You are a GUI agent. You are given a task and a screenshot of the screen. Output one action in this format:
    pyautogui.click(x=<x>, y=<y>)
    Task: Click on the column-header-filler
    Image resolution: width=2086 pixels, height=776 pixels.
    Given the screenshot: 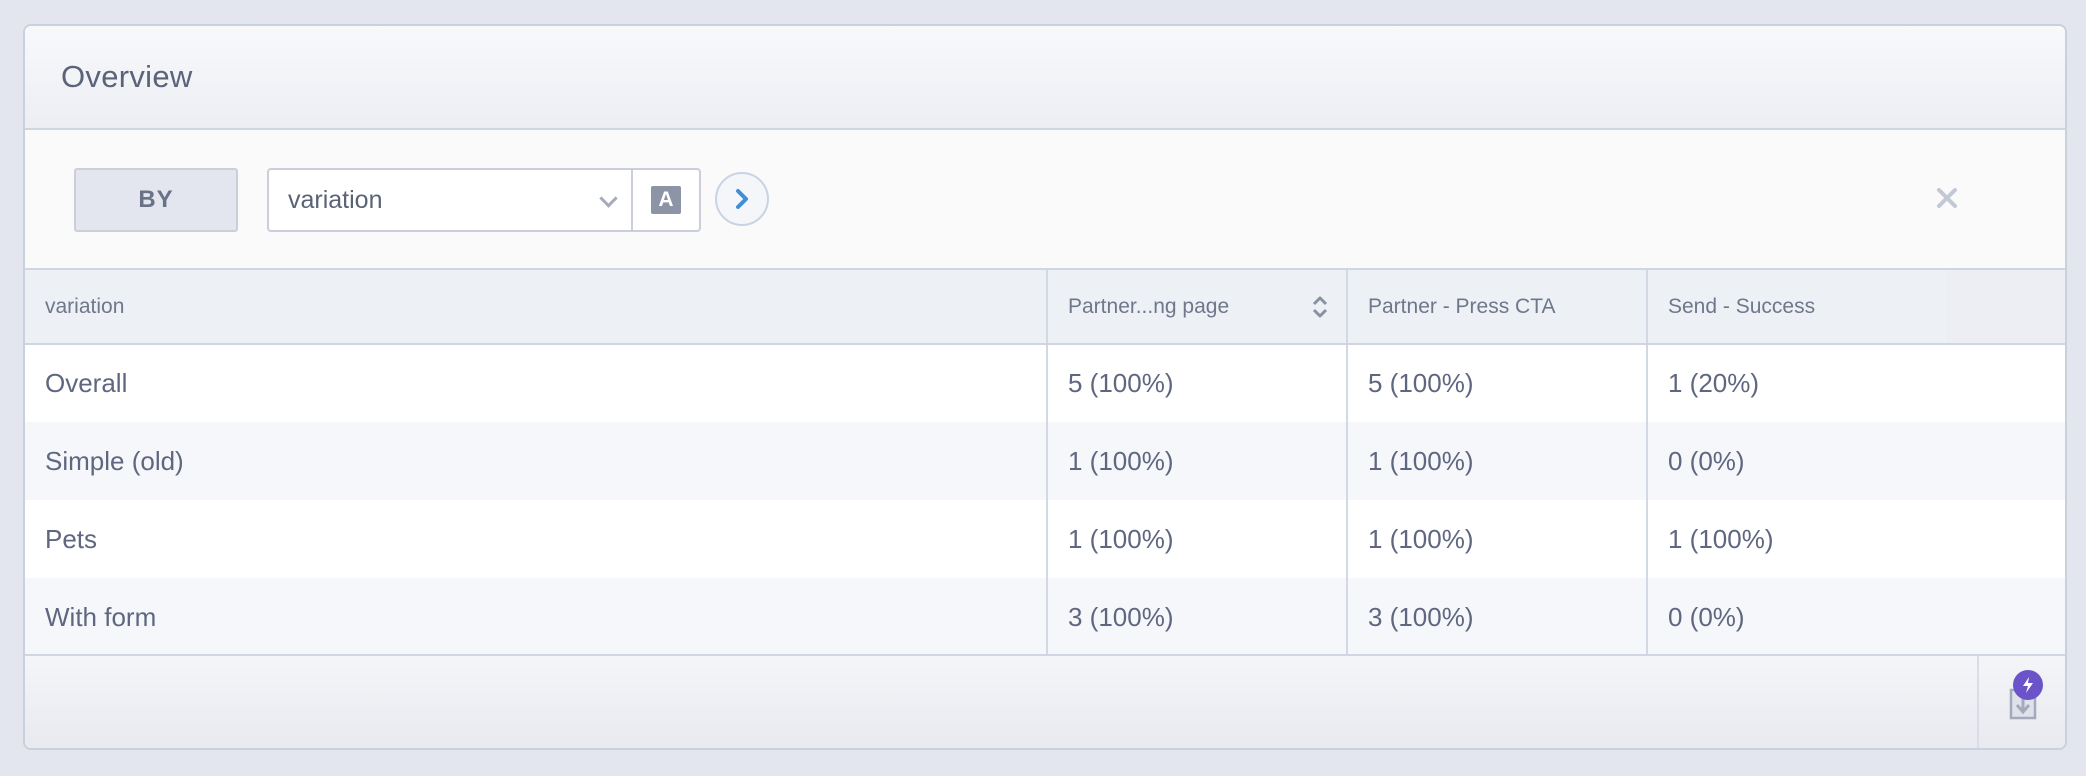 What is the action you would take?
    pyautogui.click(x=2006, y=307)
    